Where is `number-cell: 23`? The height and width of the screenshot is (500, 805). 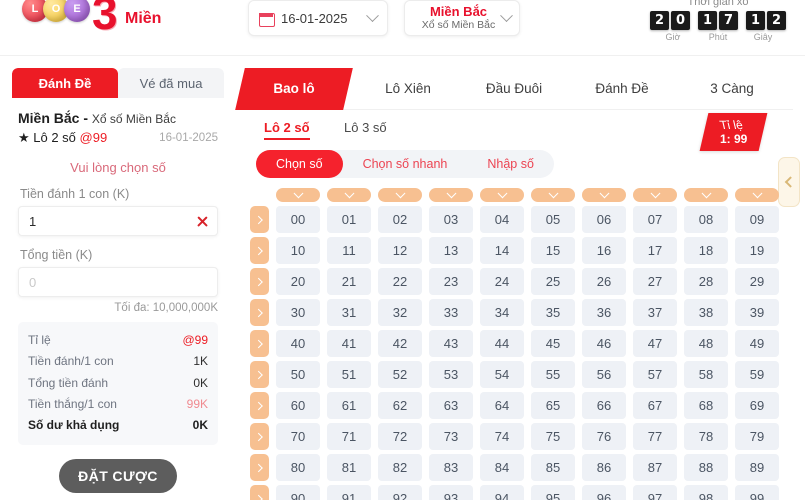
number-cell: 23 is located at coordinates (451, 281).